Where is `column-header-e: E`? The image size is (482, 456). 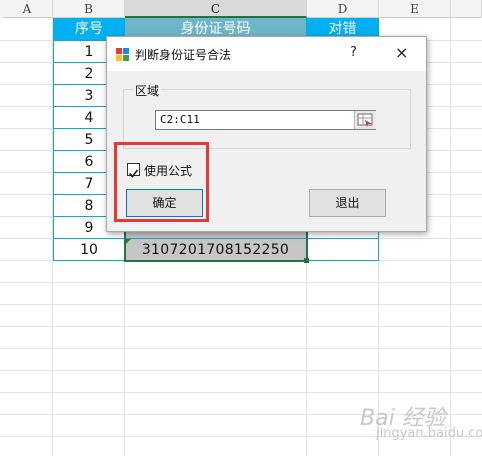
column-header-e: E is located at coordinates (415, 9).